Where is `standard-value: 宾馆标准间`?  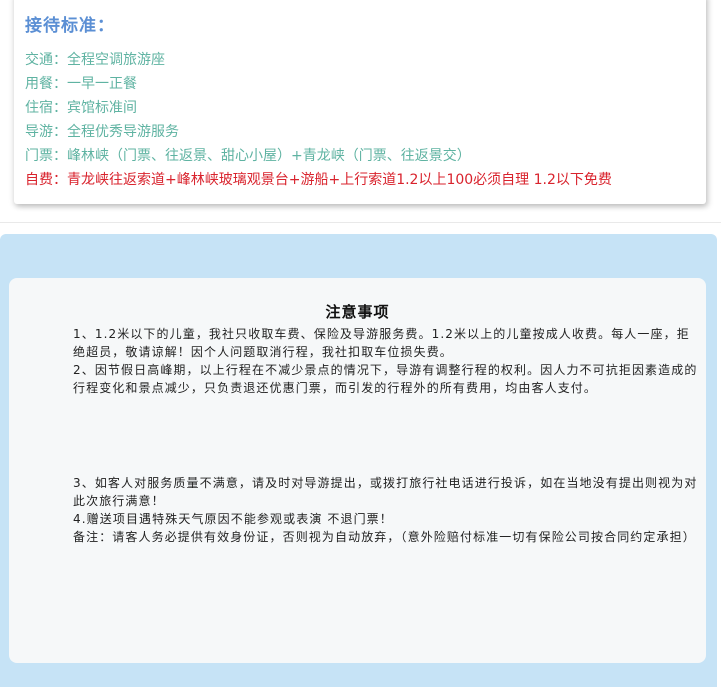 standard-value: 宾馆标准间 is located at coordinates (102, 108).